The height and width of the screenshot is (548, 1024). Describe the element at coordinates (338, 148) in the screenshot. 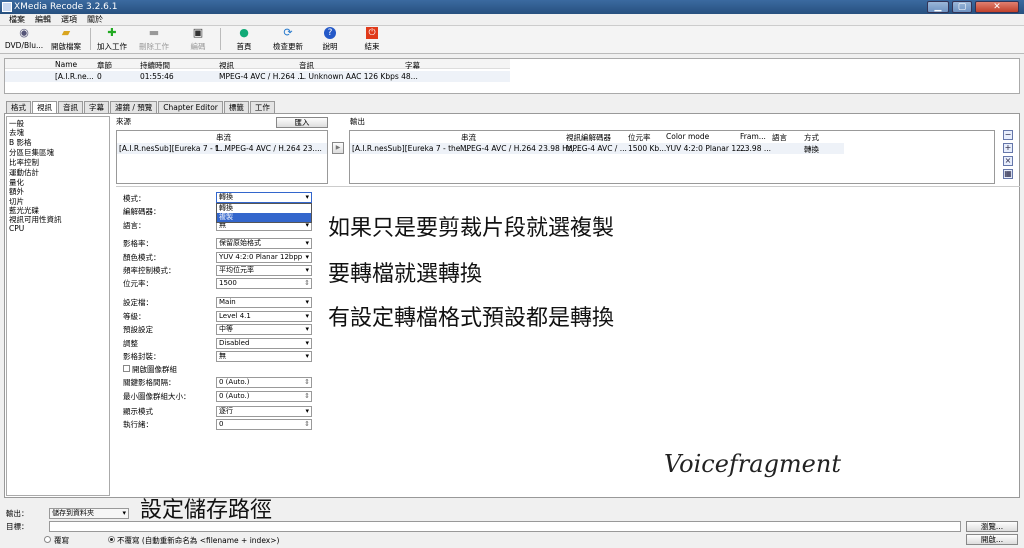

I see `arrow-right-icon: ▶` at that location.